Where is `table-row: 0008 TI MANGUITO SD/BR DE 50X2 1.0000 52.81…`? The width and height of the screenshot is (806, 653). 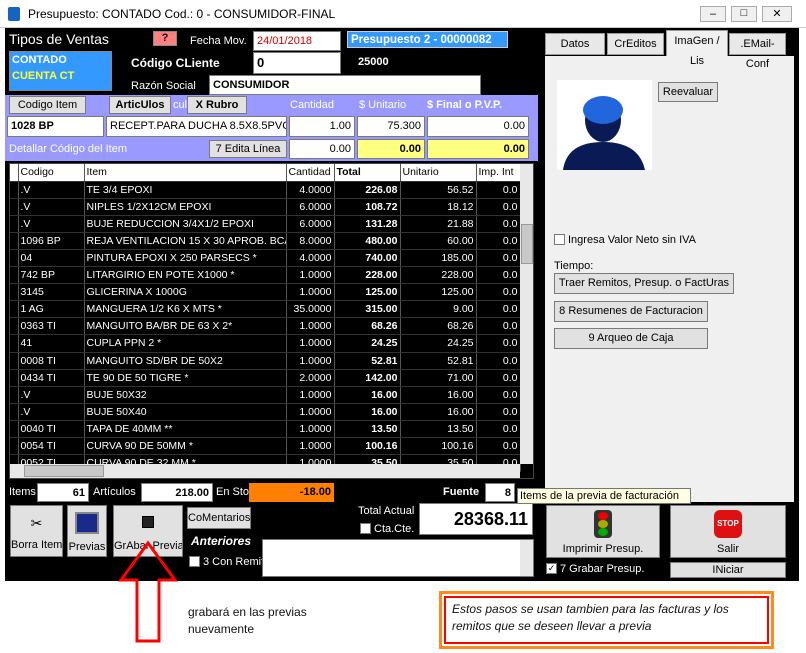
table-row: 0008 TI MANGUITO SD/BR DE 50X2 1.0000 52.81… is located at coordinates (265, 361).